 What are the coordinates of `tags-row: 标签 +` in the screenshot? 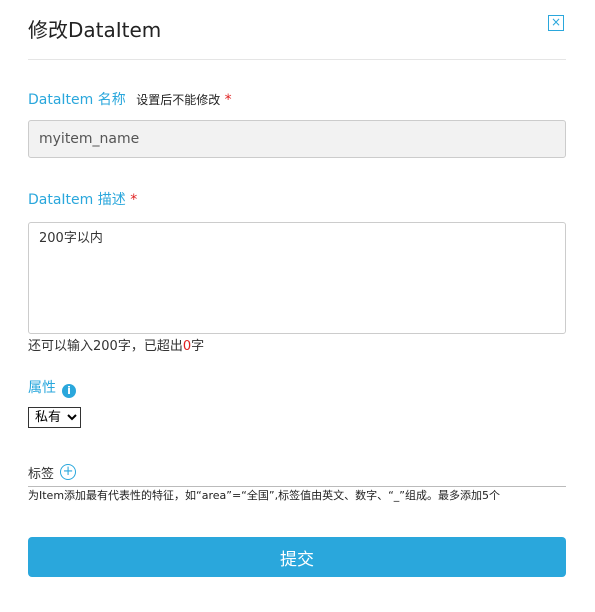 It's located at (297, 474).